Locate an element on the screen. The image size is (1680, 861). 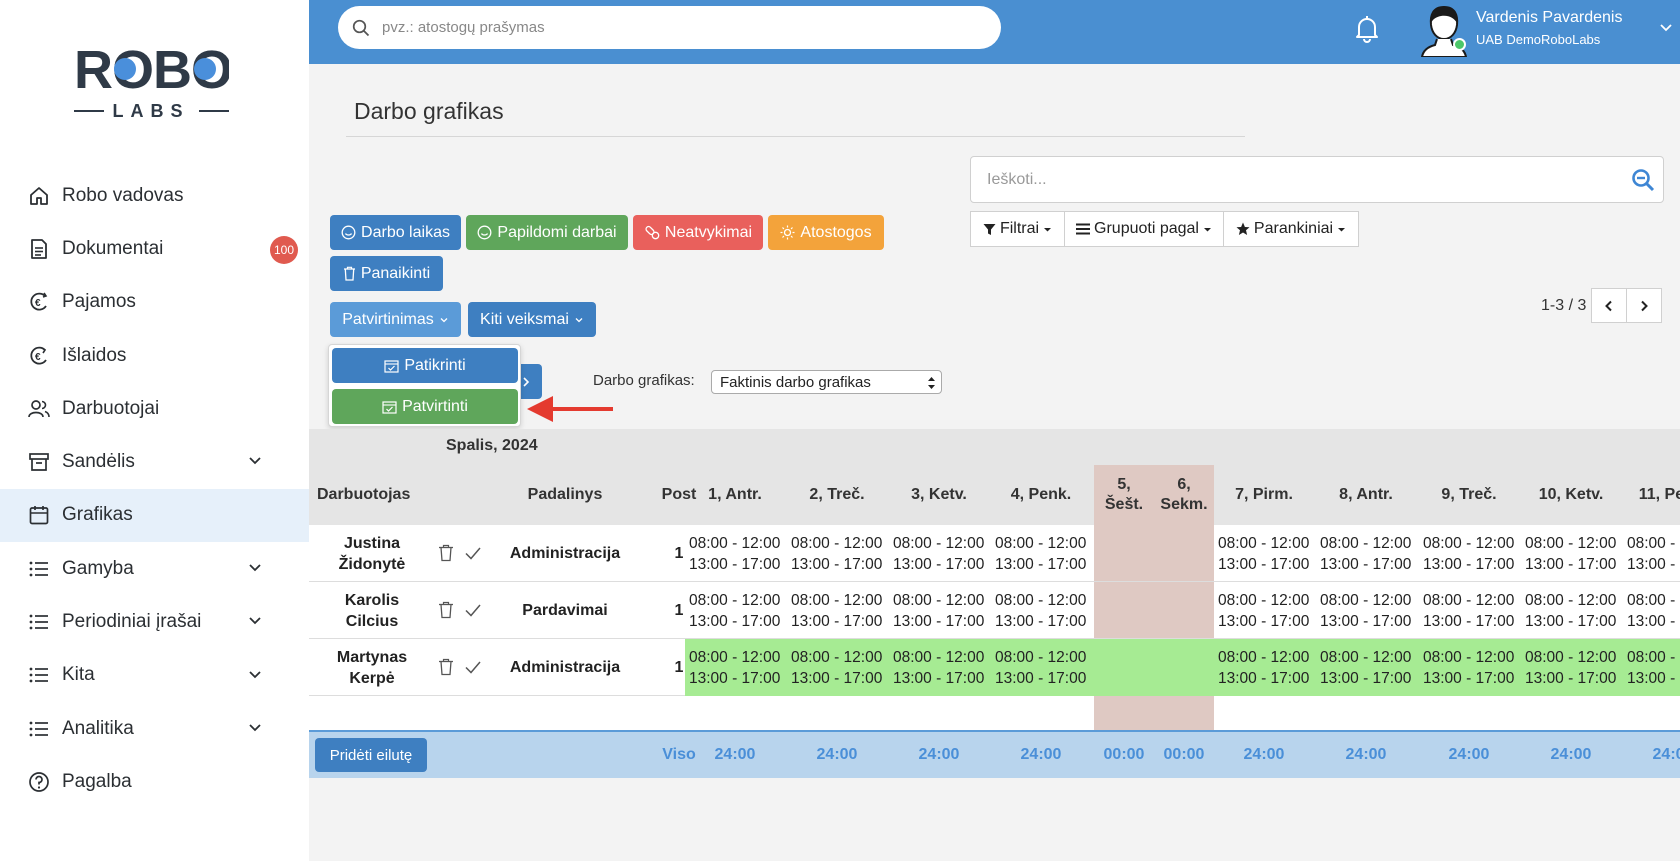
header-day: 7, Pirm. is located at coordinates (1264, 495).